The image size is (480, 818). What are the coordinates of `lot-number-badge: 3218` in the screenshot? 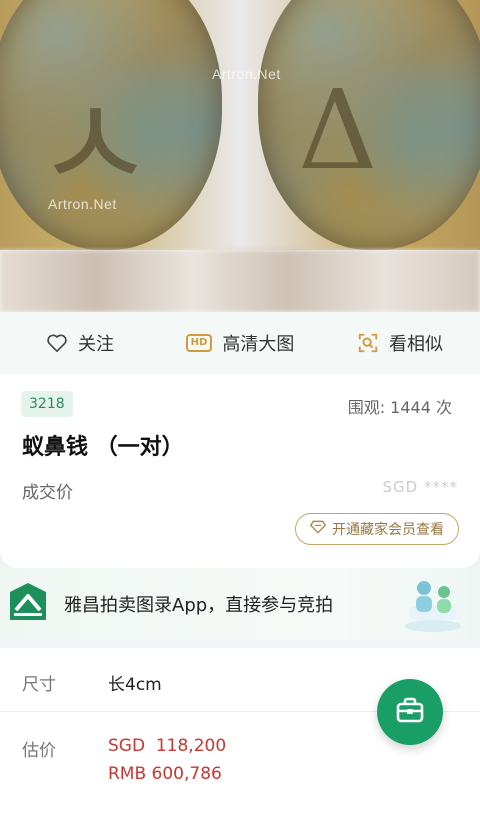 It's located at (47, 404).